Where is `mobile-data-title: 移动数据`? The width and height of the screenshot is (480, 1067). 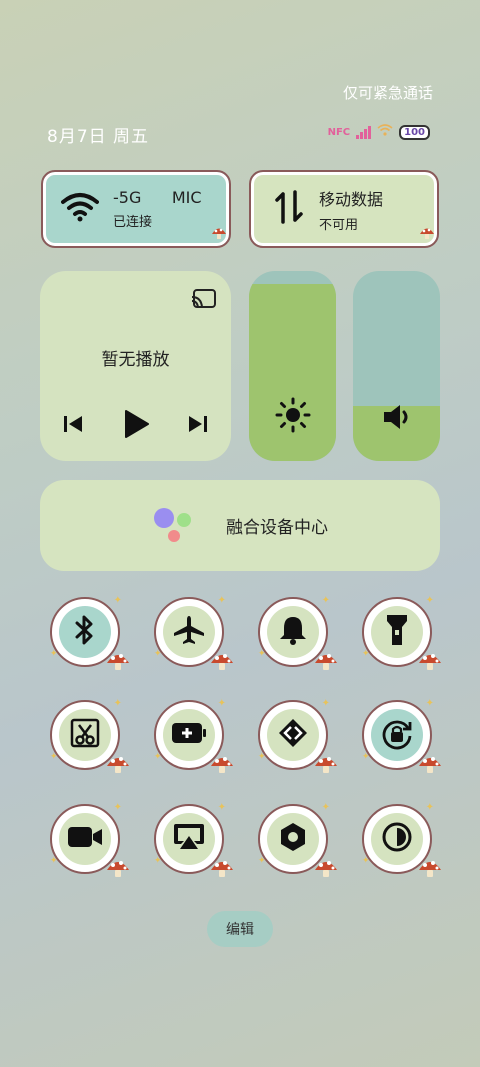 mobile-data-title: 移动数据 is located at coordinates (351, 199).